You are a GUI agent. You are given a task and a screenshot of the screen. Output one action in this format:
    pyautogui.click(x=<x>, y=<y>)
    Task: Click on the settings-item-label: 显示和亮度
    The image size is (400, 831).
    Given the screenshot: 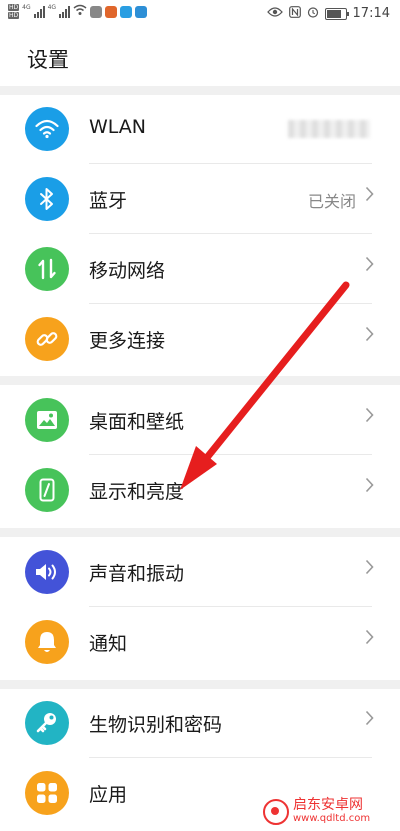 What is the action you would take?
    pyautogui.click(x=137, y=492)
    